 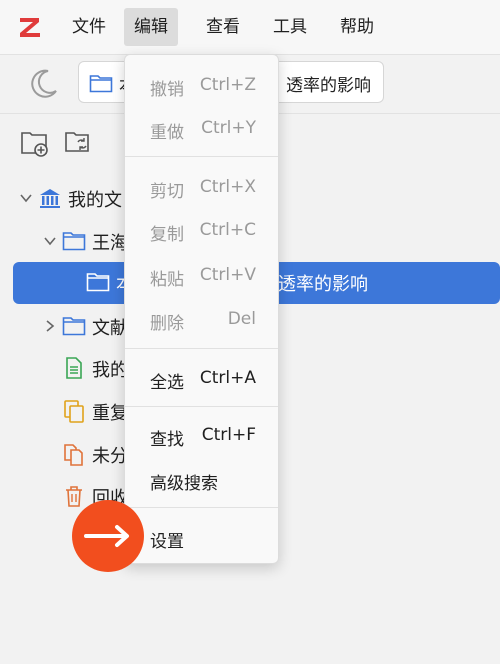 I want to click on arrow-right-icon, so click(x=106, y=536).